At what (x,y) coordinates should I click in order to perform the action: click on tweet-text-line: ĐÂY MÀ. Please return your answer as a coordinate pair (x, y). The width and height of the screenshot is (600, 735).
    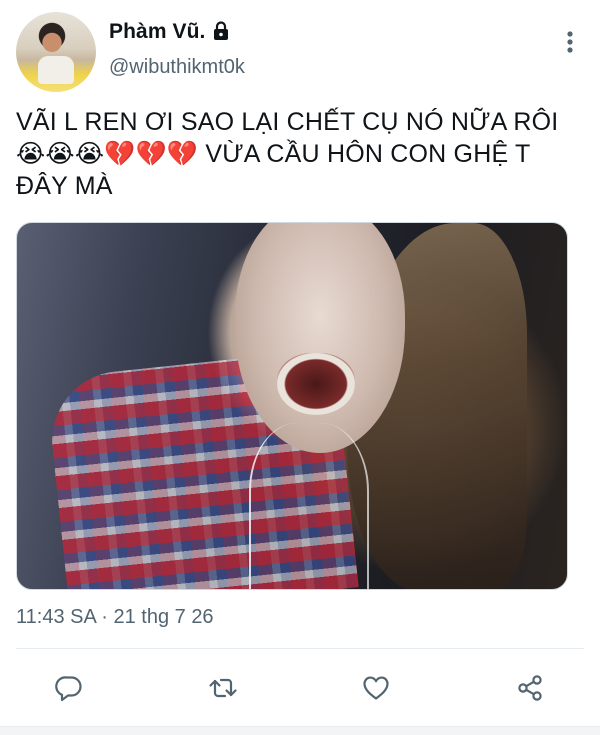
    Looking at the image, I should click on (64, 186).